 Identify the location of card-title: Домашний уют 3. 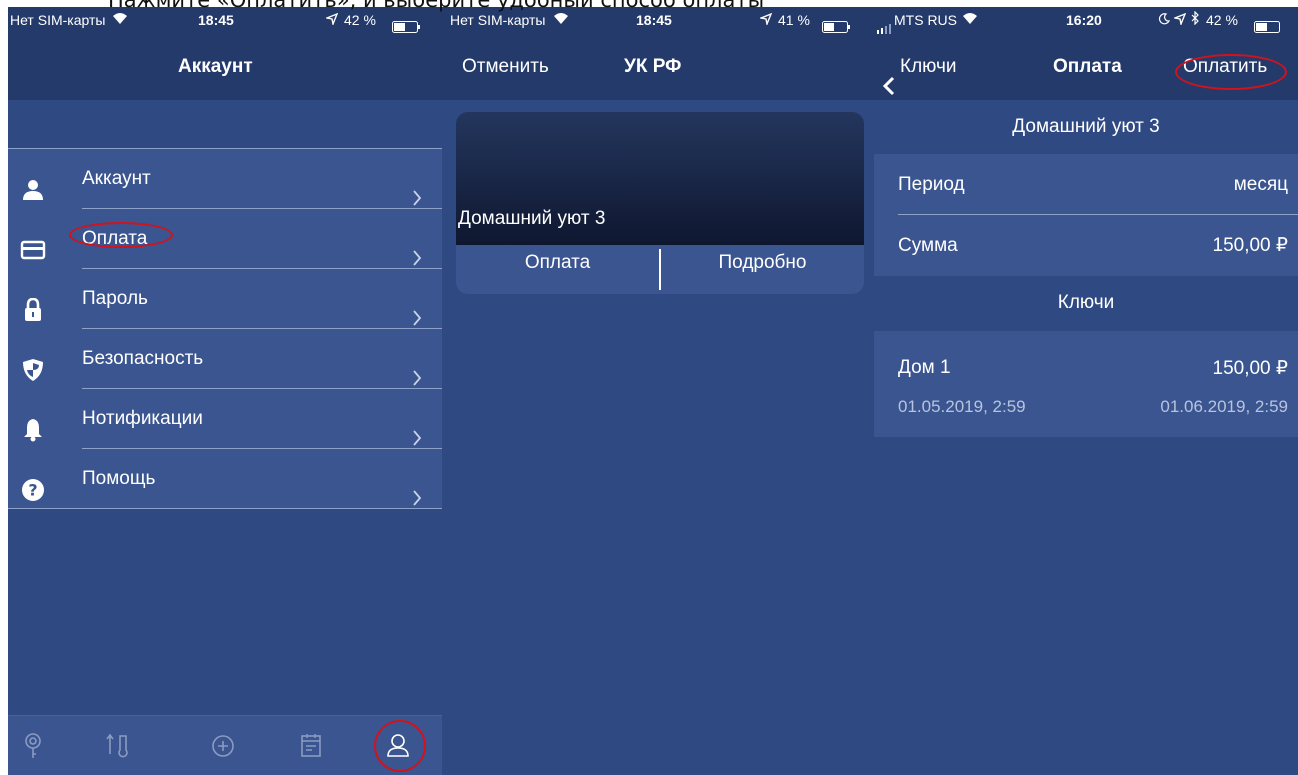
(532, 218).